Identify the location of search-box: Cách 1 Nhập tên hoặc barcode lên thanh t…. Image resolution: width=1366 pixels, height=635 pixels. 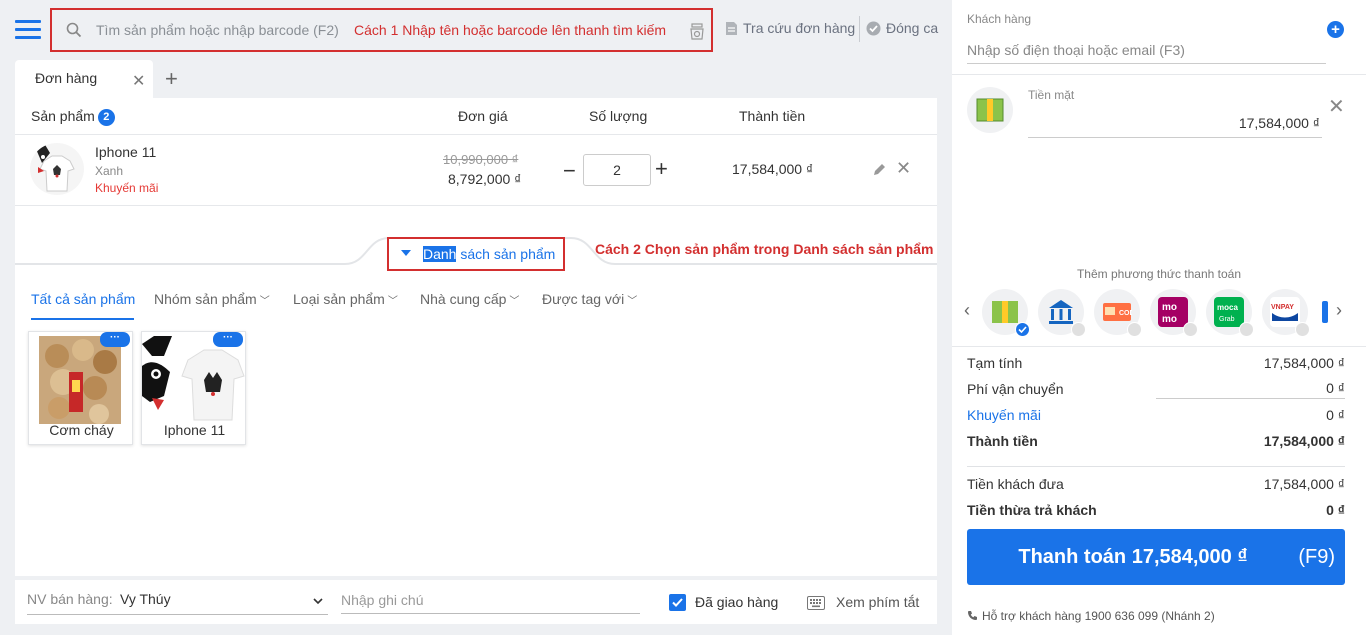
(381, 30).